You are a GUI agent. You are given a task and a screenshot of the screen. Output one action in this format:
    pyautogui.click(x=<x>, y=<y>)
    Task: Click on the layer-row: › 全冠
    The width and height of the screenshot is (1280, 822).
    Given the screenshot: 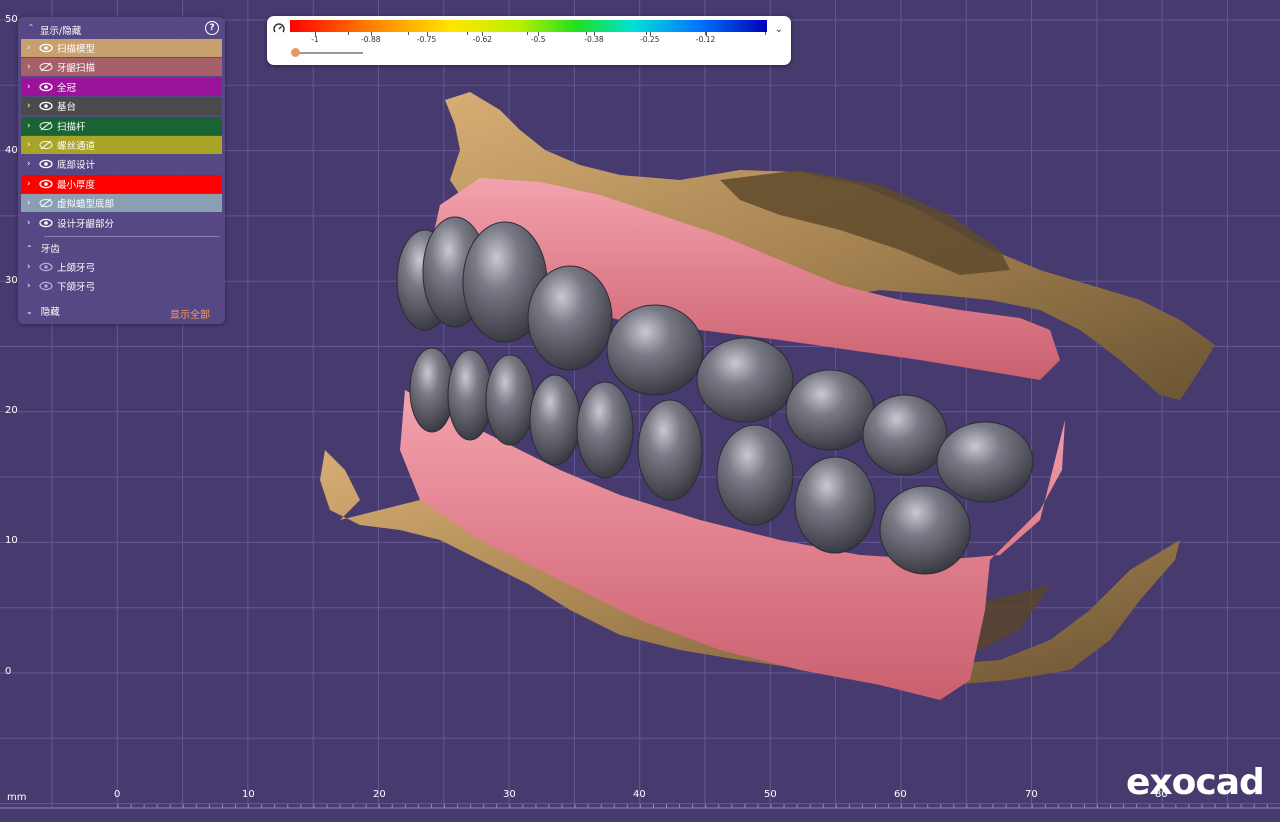 What is the action you would take?
    pyautogui.click(x=121, y=86)
    